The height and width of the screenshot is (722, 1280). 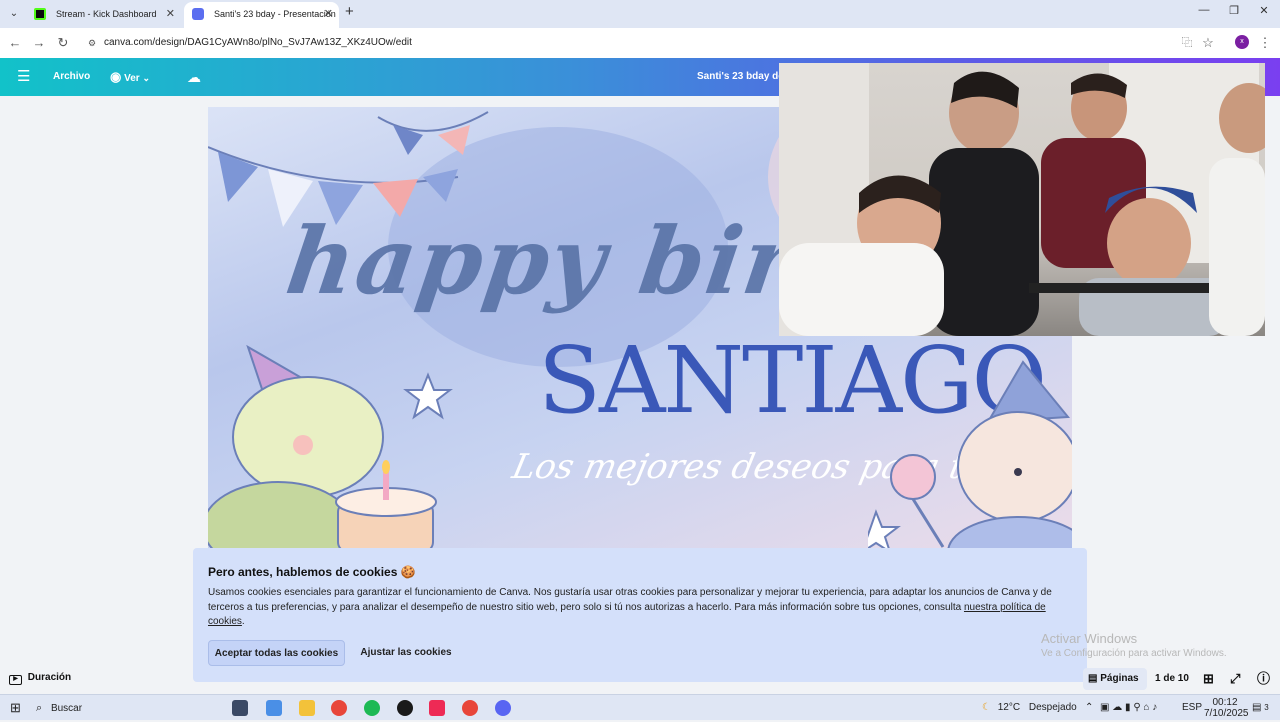 I want to click on weather-temp: 12°C, so click(x=1009, y=707).